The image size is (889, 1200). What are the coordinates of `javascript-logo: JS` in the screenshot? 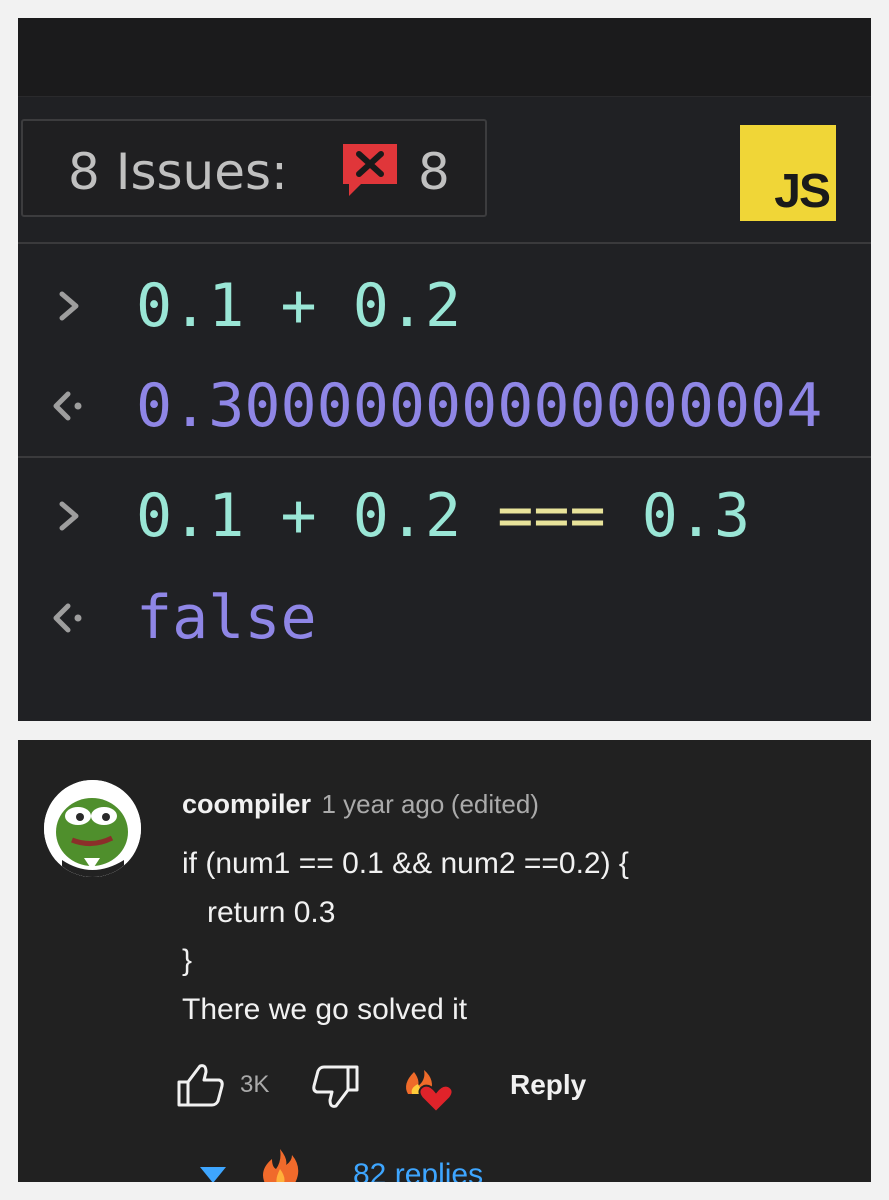 It's located at (788, 173).